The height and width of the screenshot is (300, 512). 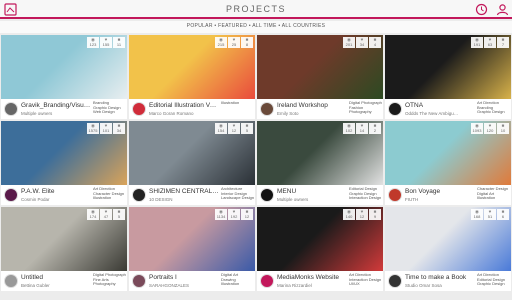 I want to click on project-stats: ◉ 1134 ♥ 192 ■ 12, so click(x=233, y=214).